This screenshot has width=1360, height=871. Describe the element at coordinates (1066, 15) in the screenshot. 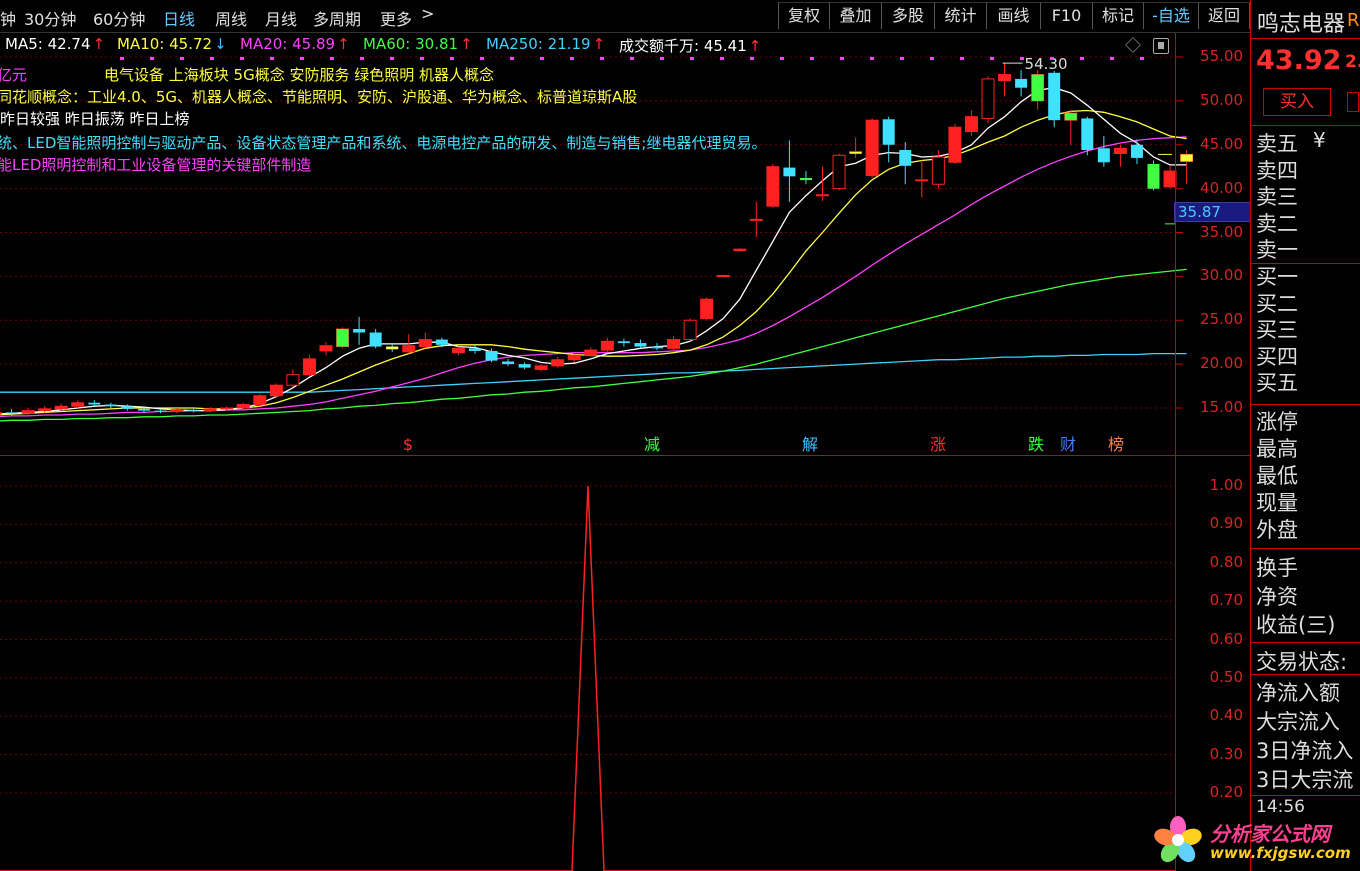

I see `toolbar-button: F10` at that location.